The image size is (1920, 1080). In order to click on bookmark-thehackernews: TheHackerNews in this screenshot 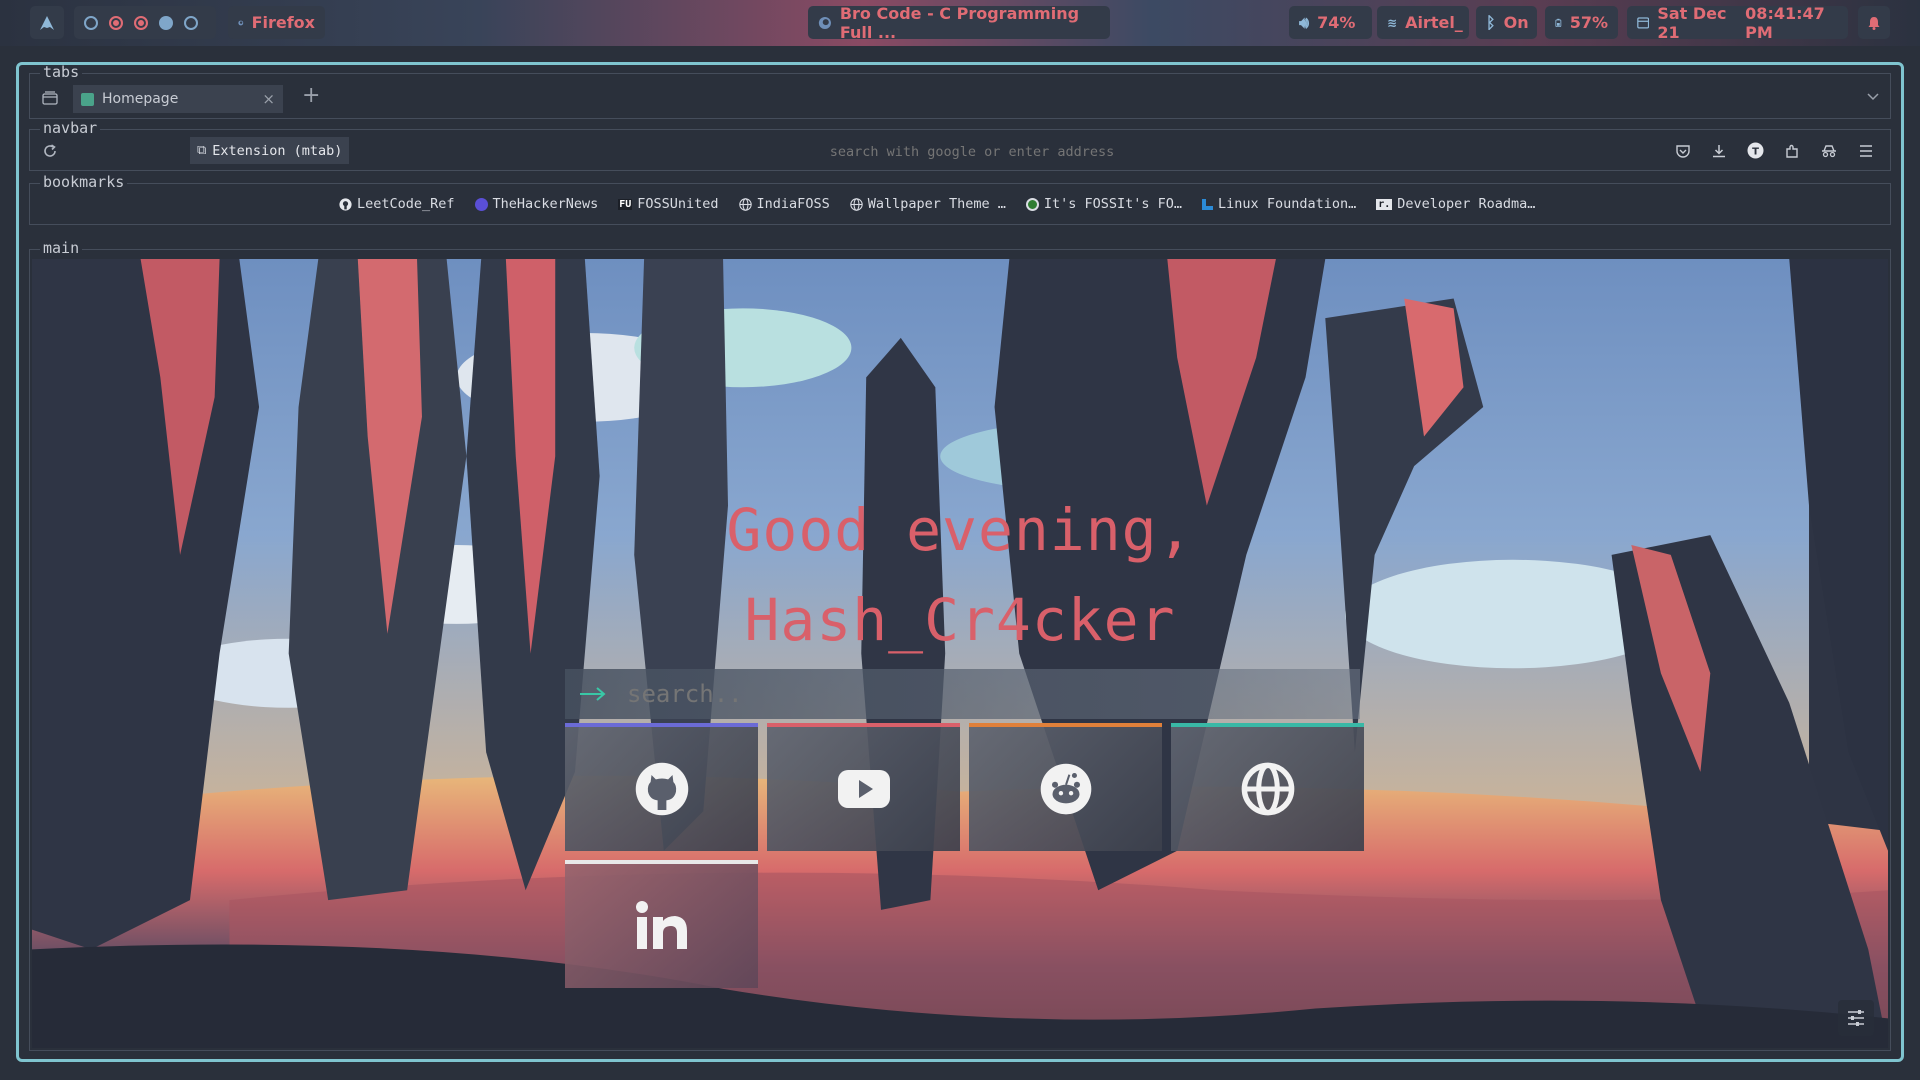, I will do `click(536, 204)`.